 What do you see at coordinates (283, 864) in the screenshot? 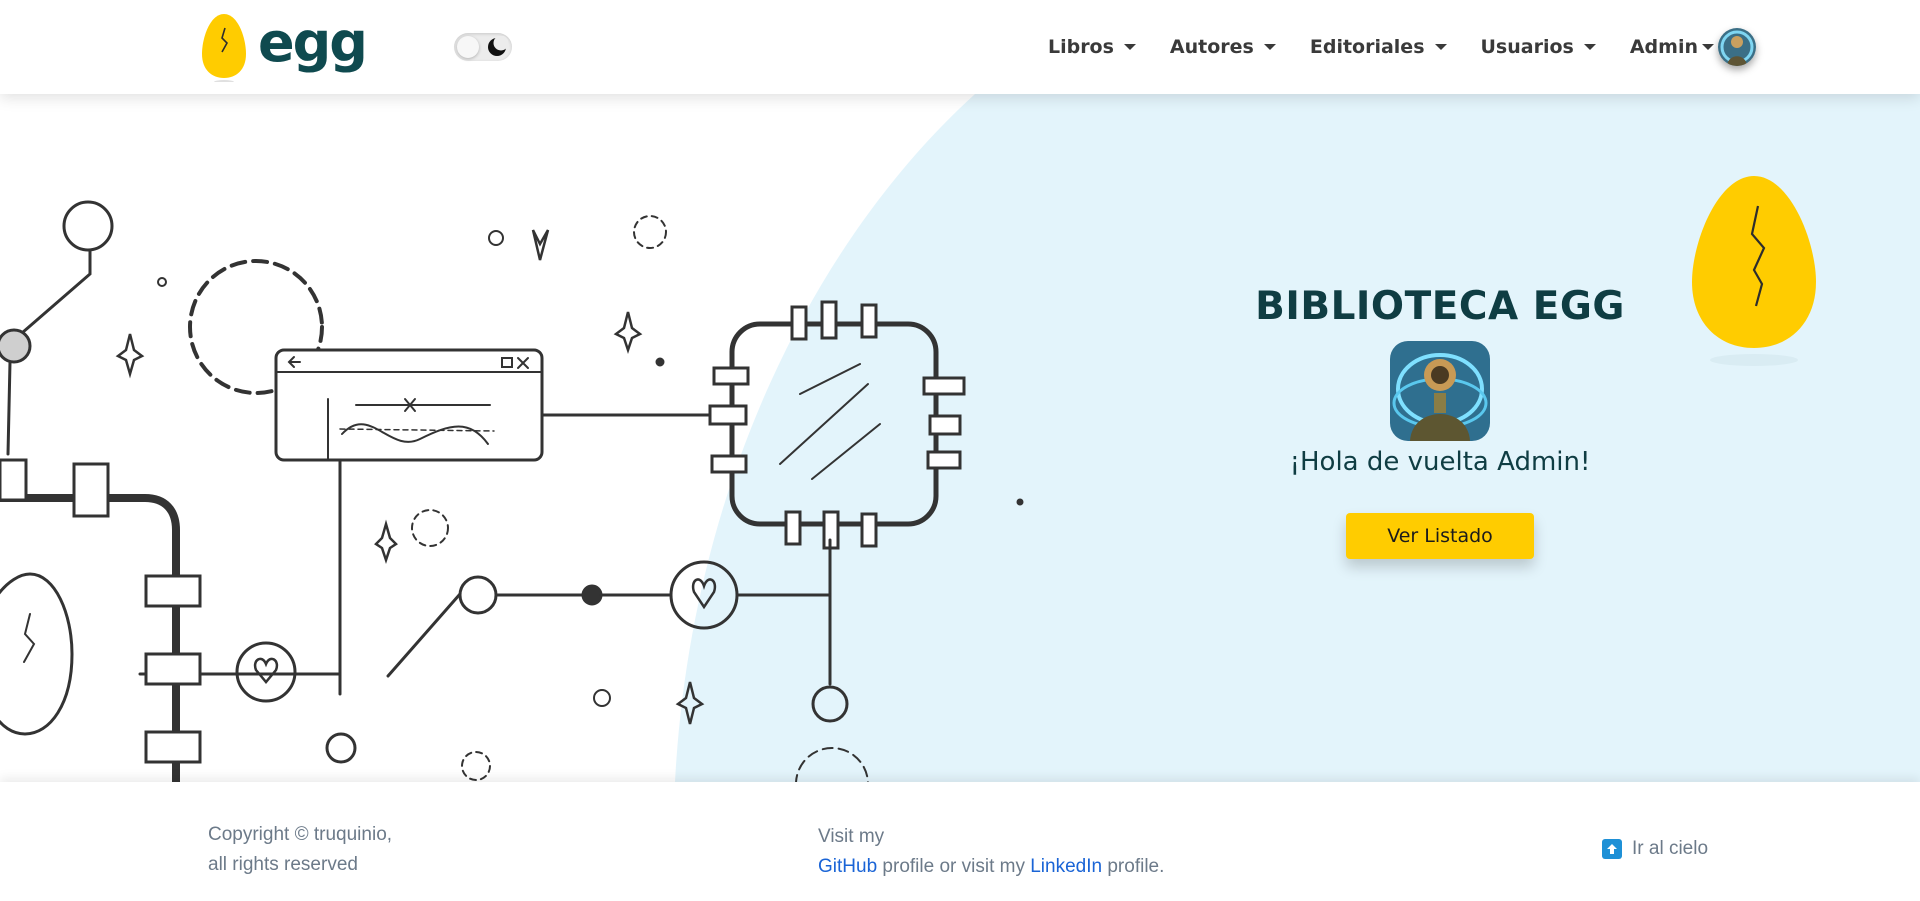
I see `copyright-line2: all rights reserved` at bounding box center [283, 864].